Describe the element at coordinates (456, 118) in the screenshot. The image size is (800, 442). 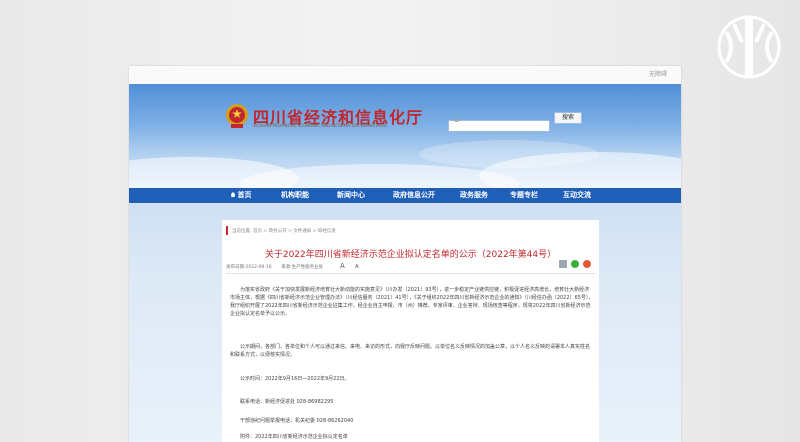
I see `search-icon` at that location.